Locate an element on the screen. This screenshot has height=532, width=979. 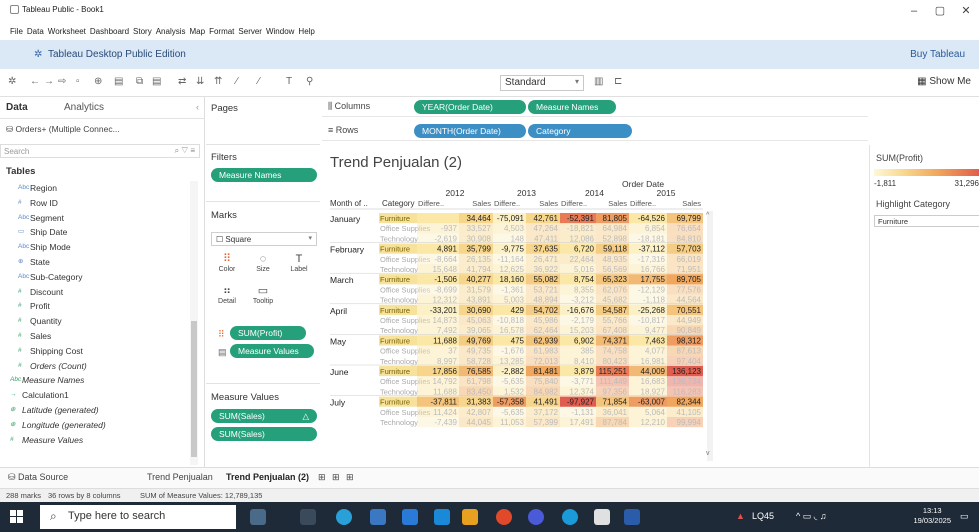
share-icon: ⊏ is located at coordinates (618, 81).